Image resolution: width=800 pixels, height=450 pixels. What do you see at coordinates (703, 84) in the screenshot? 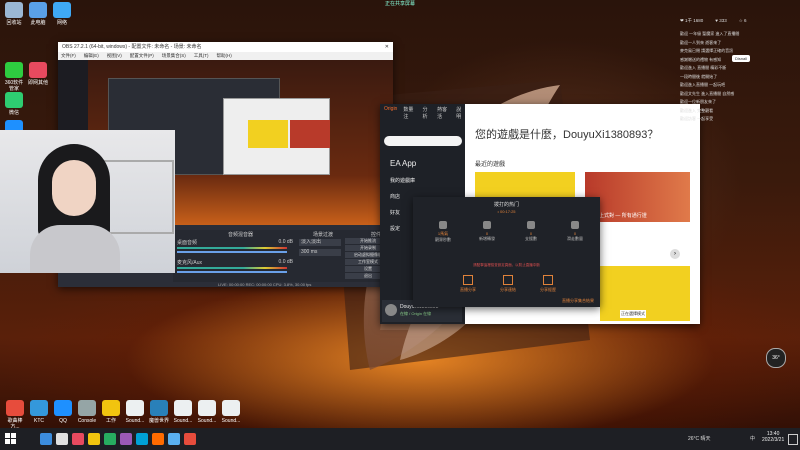
I see `chat-message: 歡迎進入直播間 一起玩吧` at bounding box center [703, 84].